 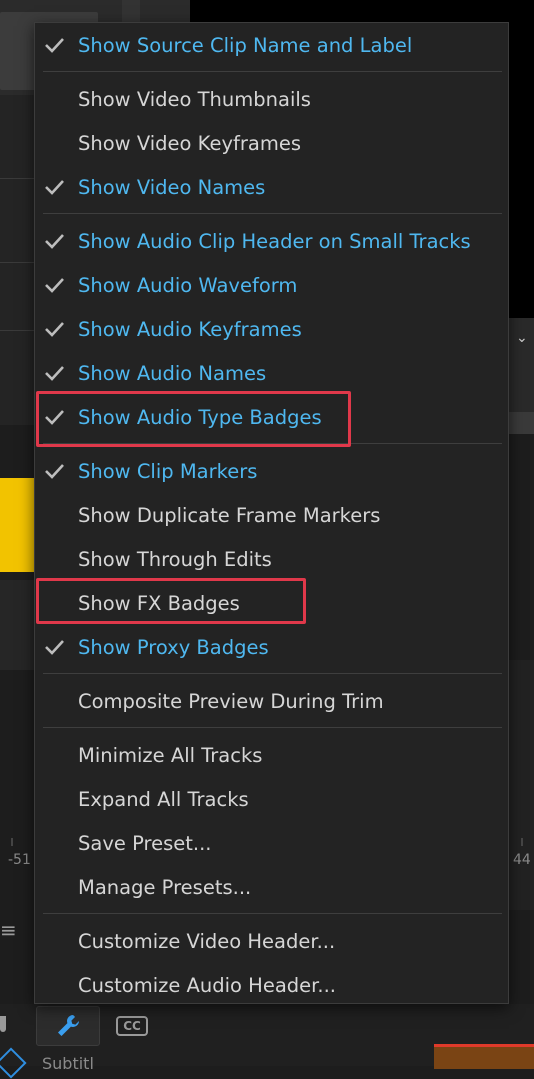 I want to click on timeline-settings-button, so click(x=68, y=1026).